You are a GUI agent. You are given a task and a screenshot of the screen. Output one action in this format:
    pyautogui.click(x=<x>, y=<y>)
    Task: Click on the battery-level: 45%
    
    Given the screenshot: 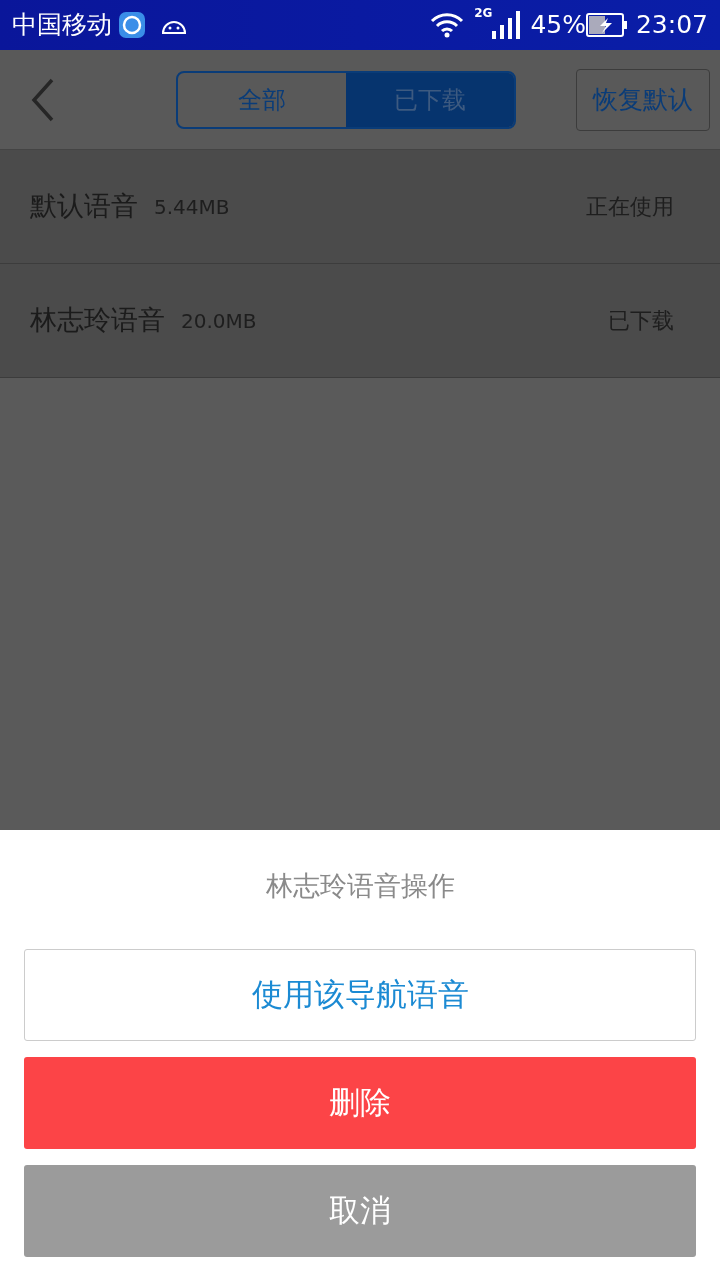 What is the action you would take?
    pyautogui.click(x=558, y=25)
    